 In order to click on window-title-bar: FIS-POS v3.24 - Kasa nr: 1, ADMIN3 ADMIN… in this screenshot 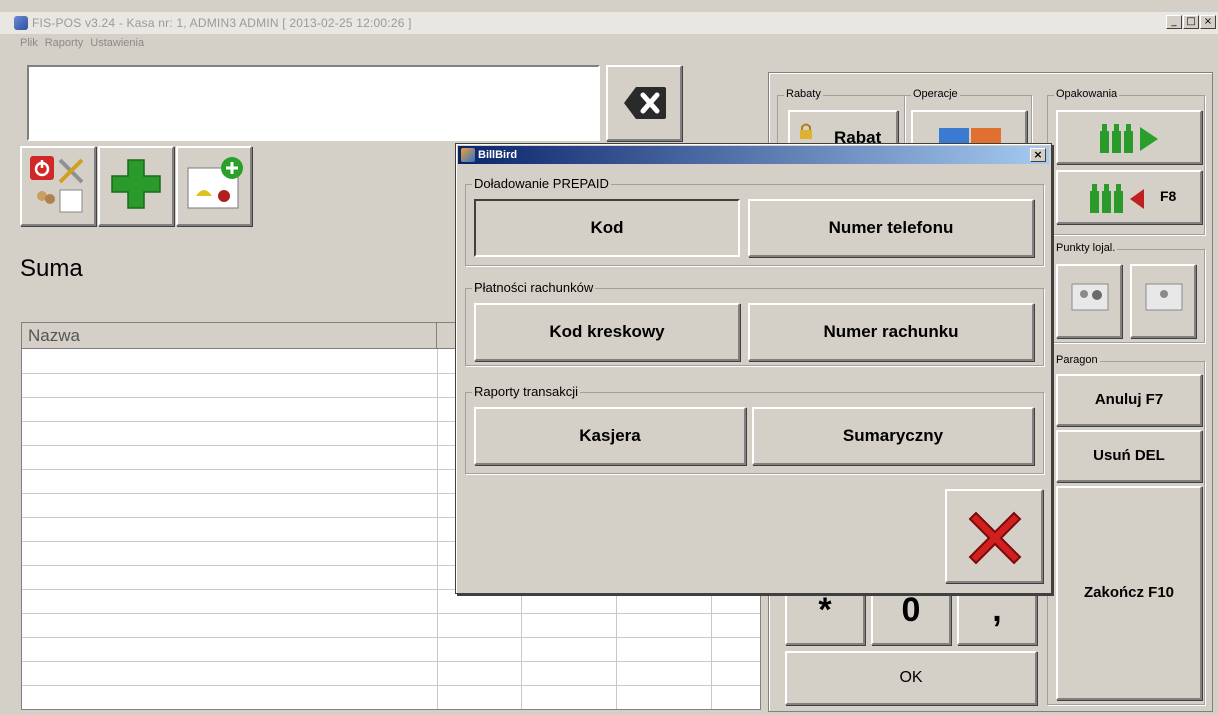, I will do `click(609, 23)`.